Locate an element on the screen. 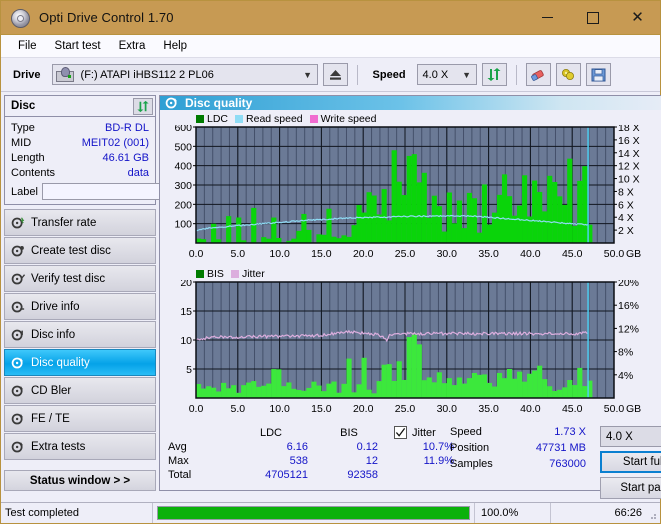 The height and width of the screenshot is (524, 661). erase-button is located at coordinates (538, 74).